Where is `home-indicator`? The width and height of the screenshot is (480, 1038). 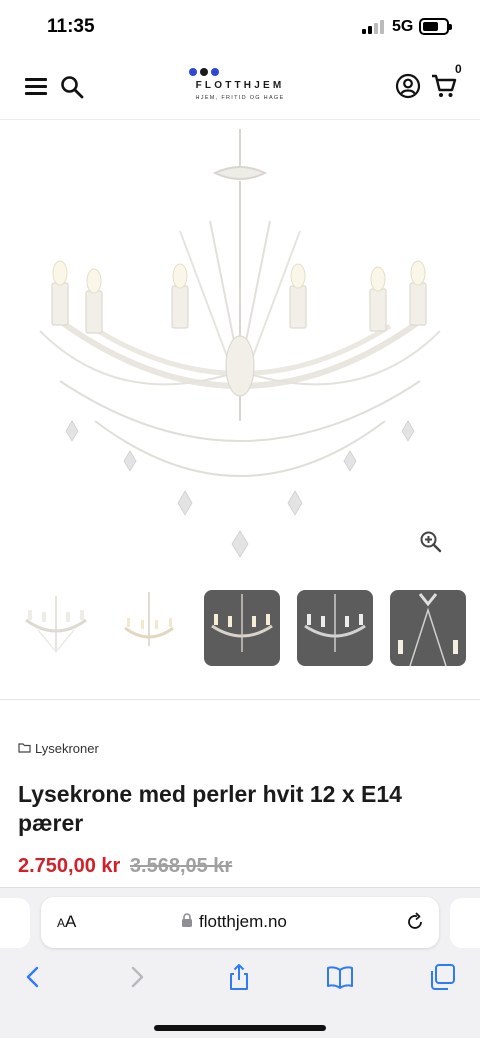 home-indicator is located at coordinates (240, 1028).